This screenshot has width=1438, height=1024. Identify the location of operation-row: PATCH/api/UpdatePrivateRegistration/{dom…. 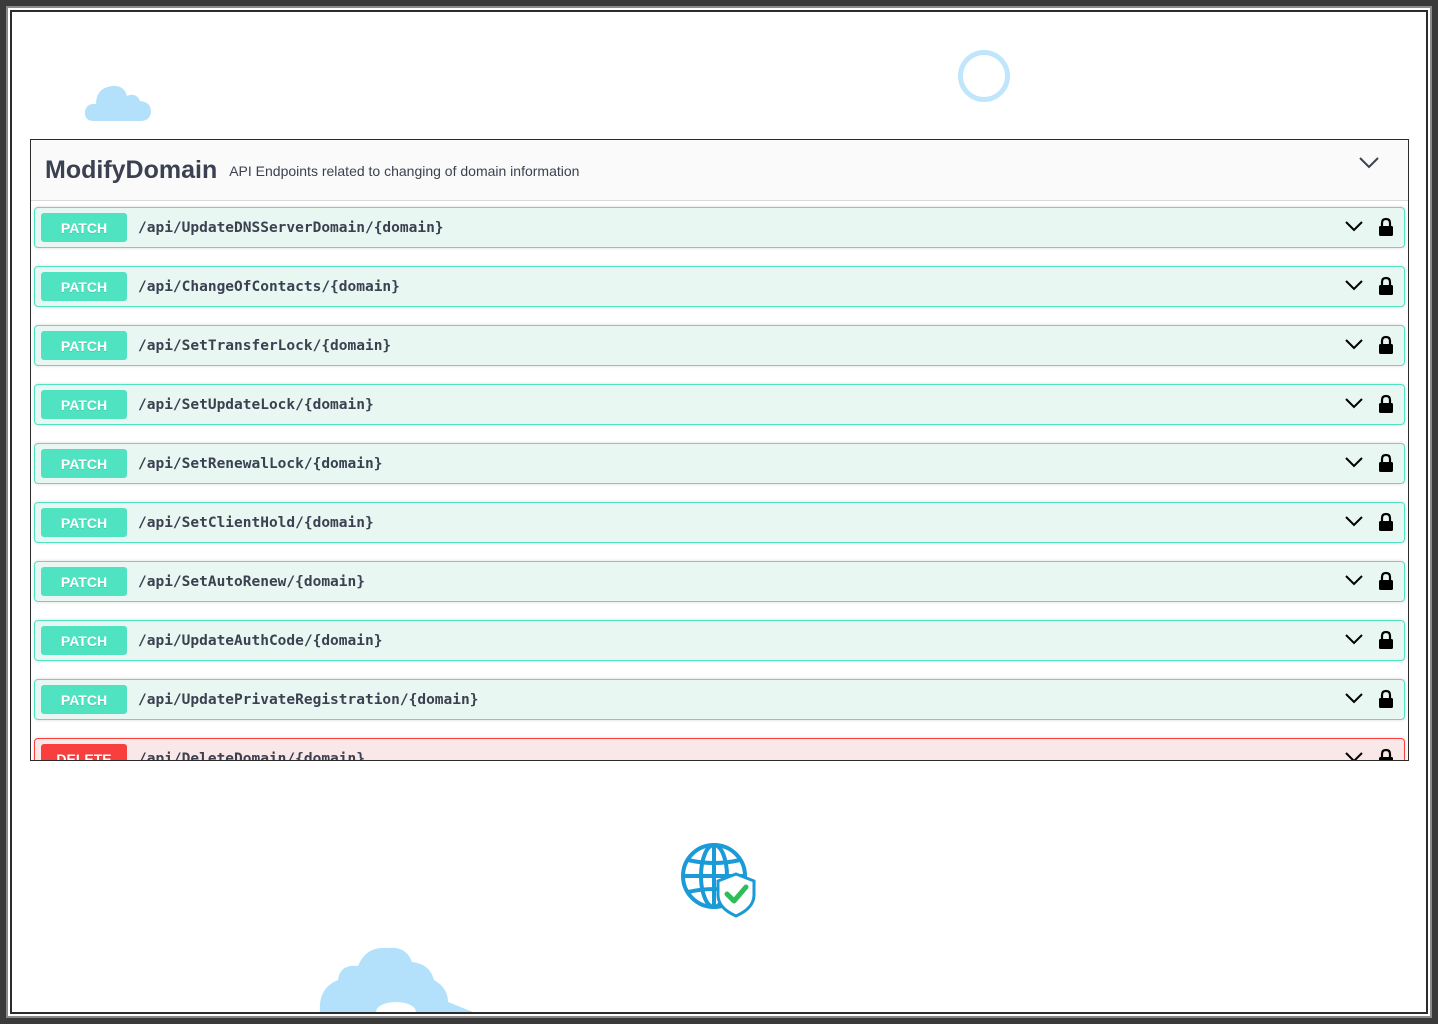
(719, 699).